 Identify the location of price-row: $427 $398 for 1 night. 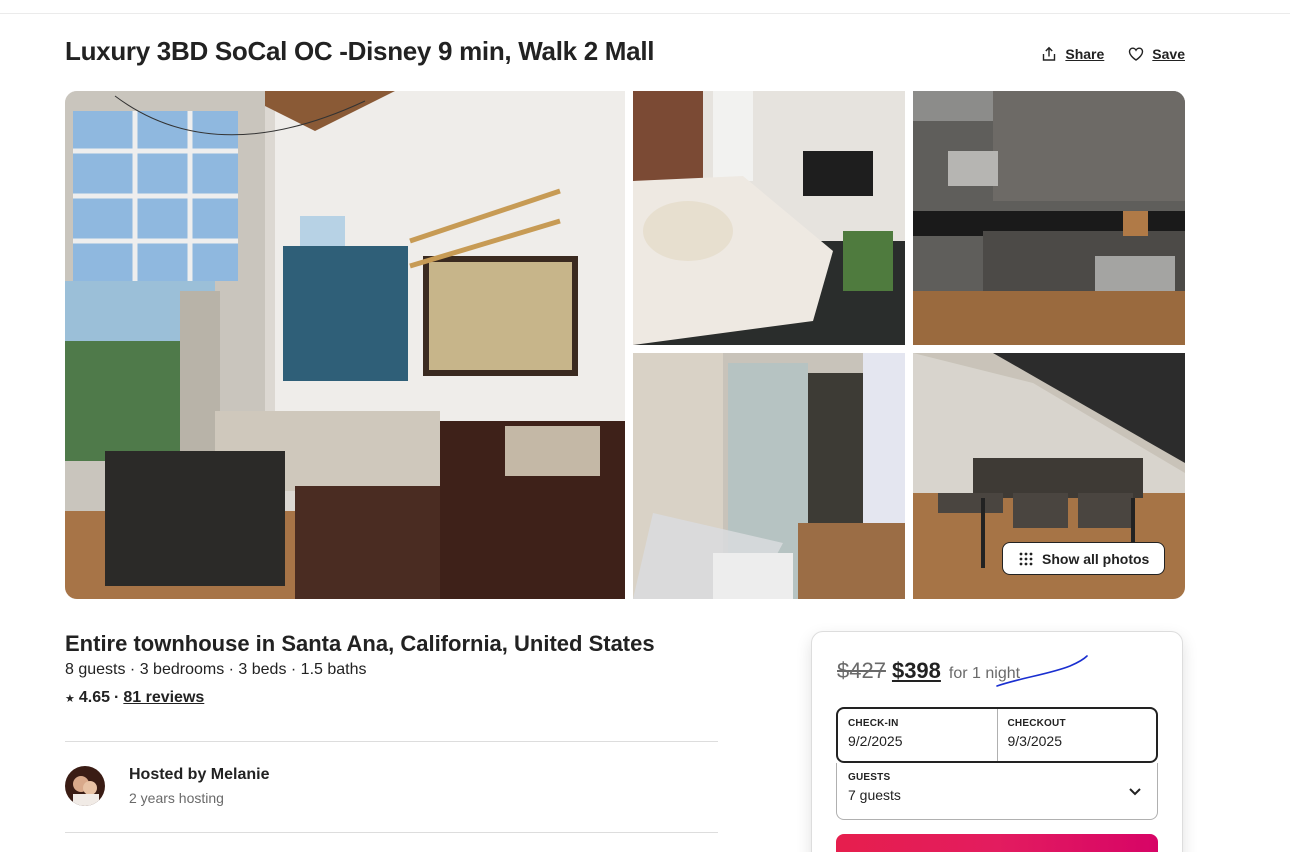
(928, 671).